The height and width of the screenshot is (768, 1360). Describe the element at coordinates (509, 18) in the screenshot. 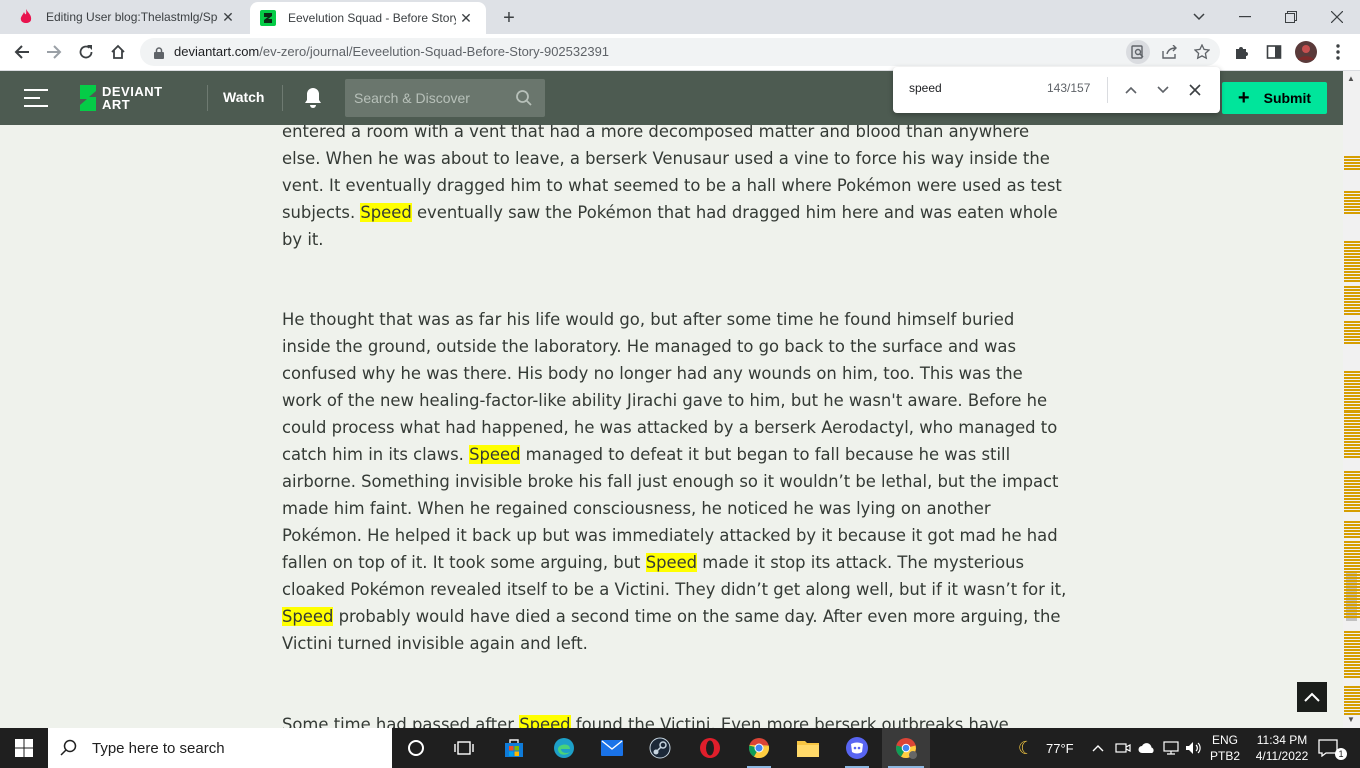

I see `new-tab-button: +` at that location.